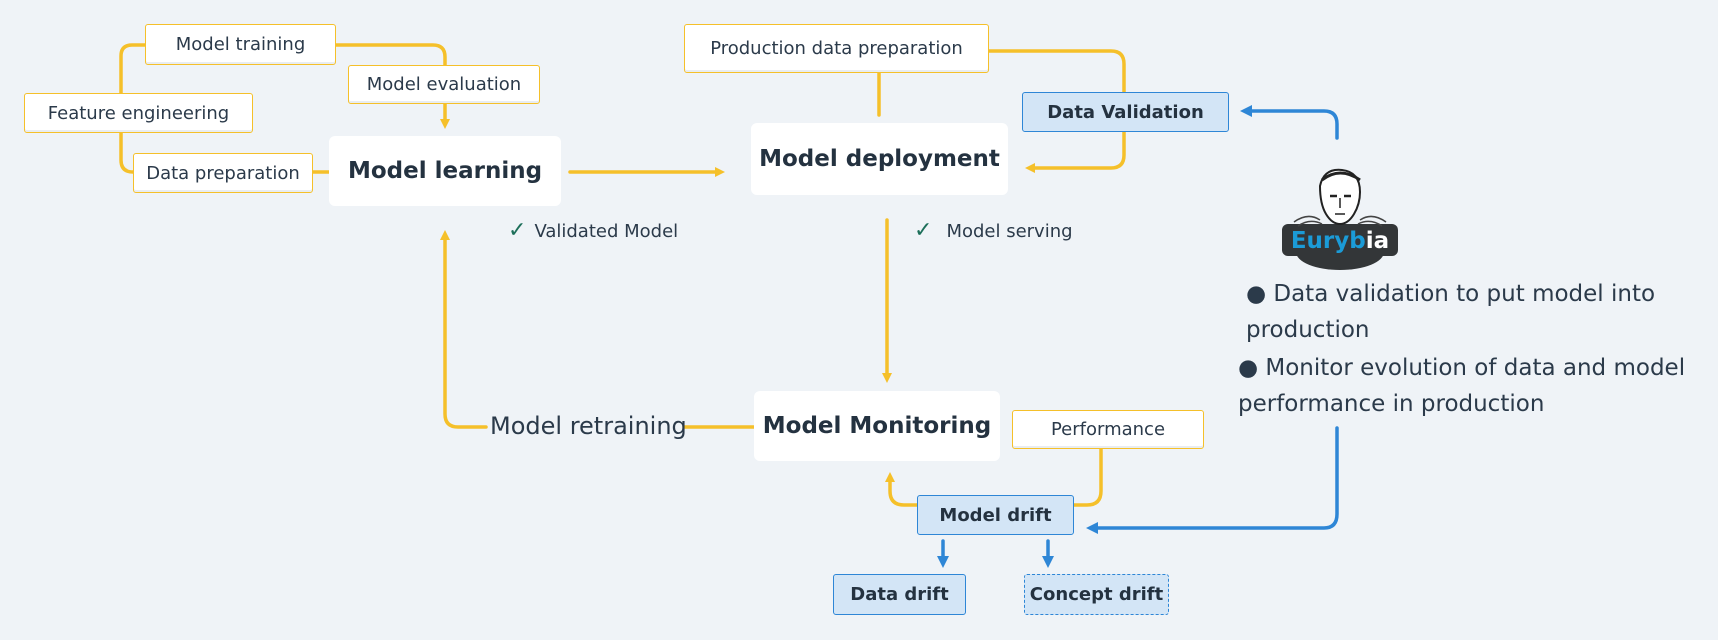 This screenshot has width=1718, height=640. Describe the element at coordinates (127, 152) in the screenshot. I see `connector-feature-dataprep` at that location.